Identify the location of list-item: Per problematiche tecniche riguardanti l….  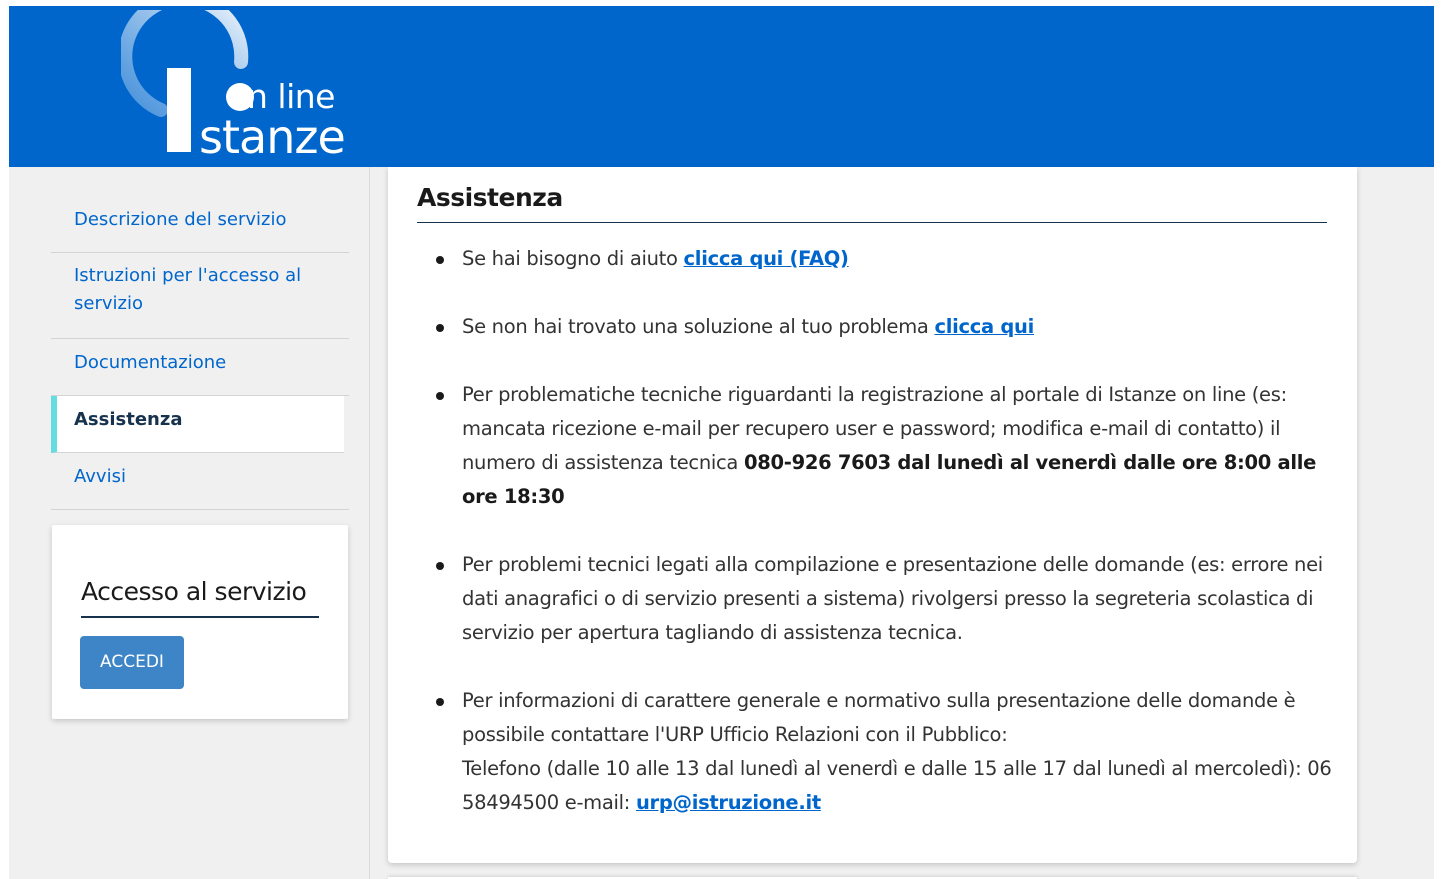
(883, 446).